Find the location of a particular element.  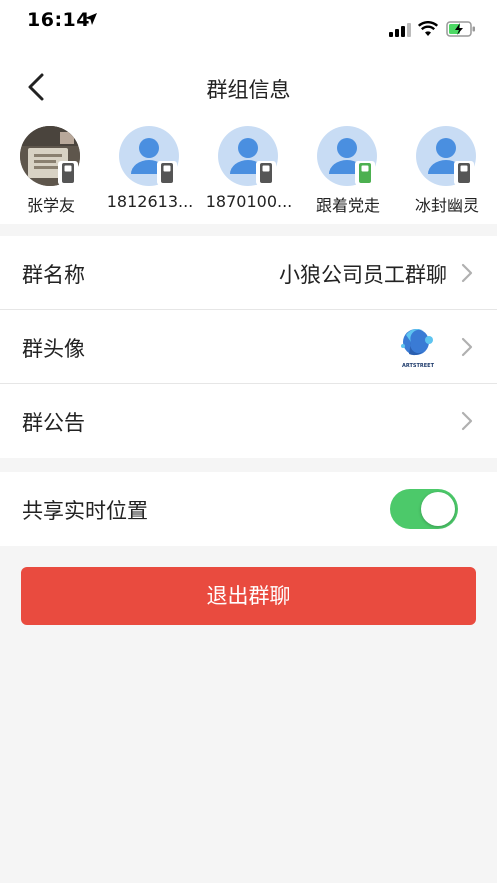

group-avatar-label: 群头像 is located at coordinates (53, 349).